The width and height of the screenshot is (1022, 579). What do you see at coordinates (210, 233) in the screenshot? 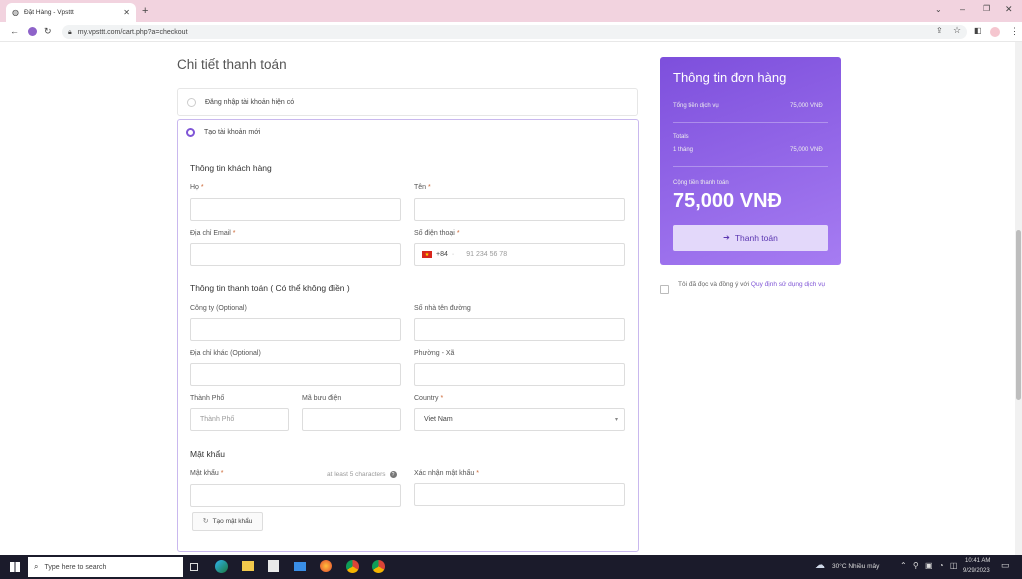
I see `email-label-text: Địa chỉ Email` at bounding box center [210, 233].